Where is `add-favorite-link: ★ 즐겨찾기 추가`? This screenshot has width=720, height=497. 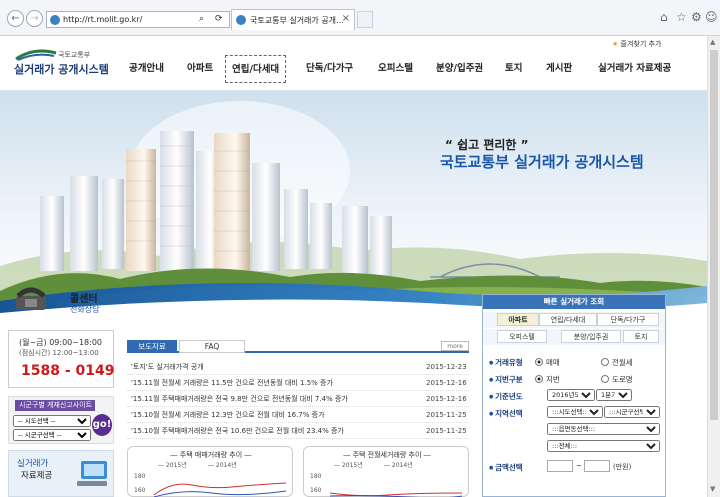
add-favorite-link: ★ 즐겨찾기 추가 is located at coordinates (636, 44).